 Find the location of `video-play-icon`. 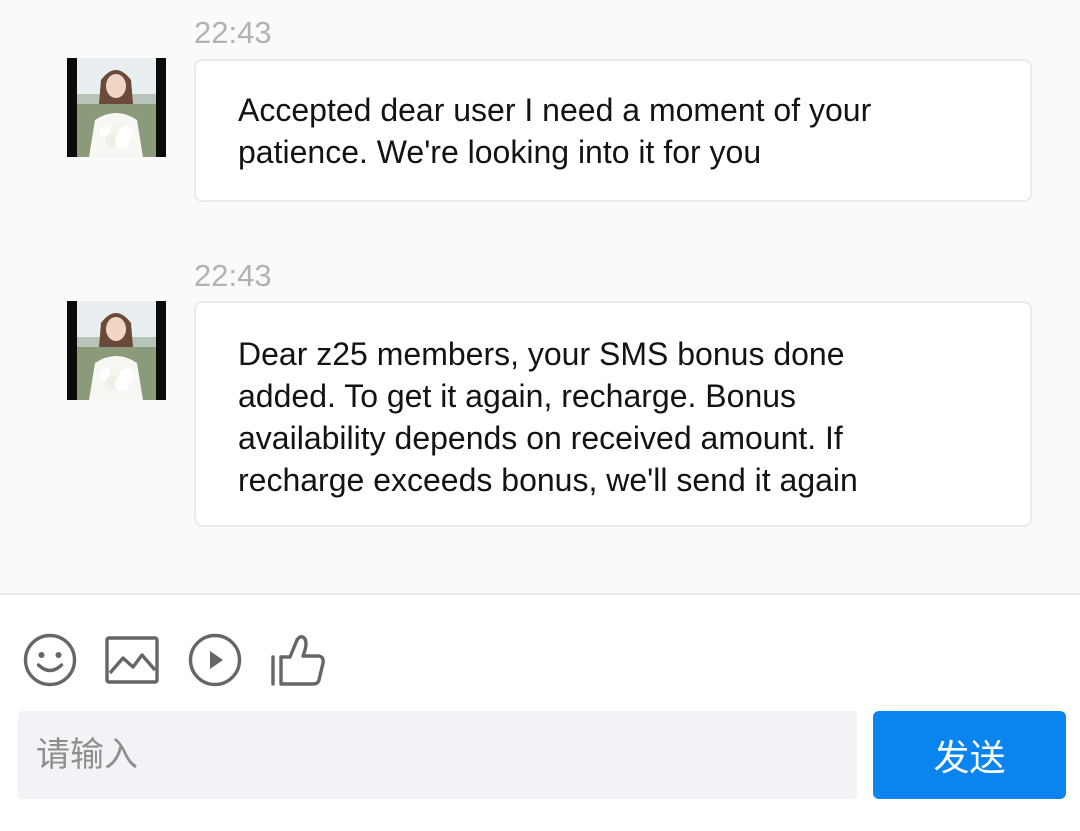

video-play-icon is located at coordinates (215, 660).